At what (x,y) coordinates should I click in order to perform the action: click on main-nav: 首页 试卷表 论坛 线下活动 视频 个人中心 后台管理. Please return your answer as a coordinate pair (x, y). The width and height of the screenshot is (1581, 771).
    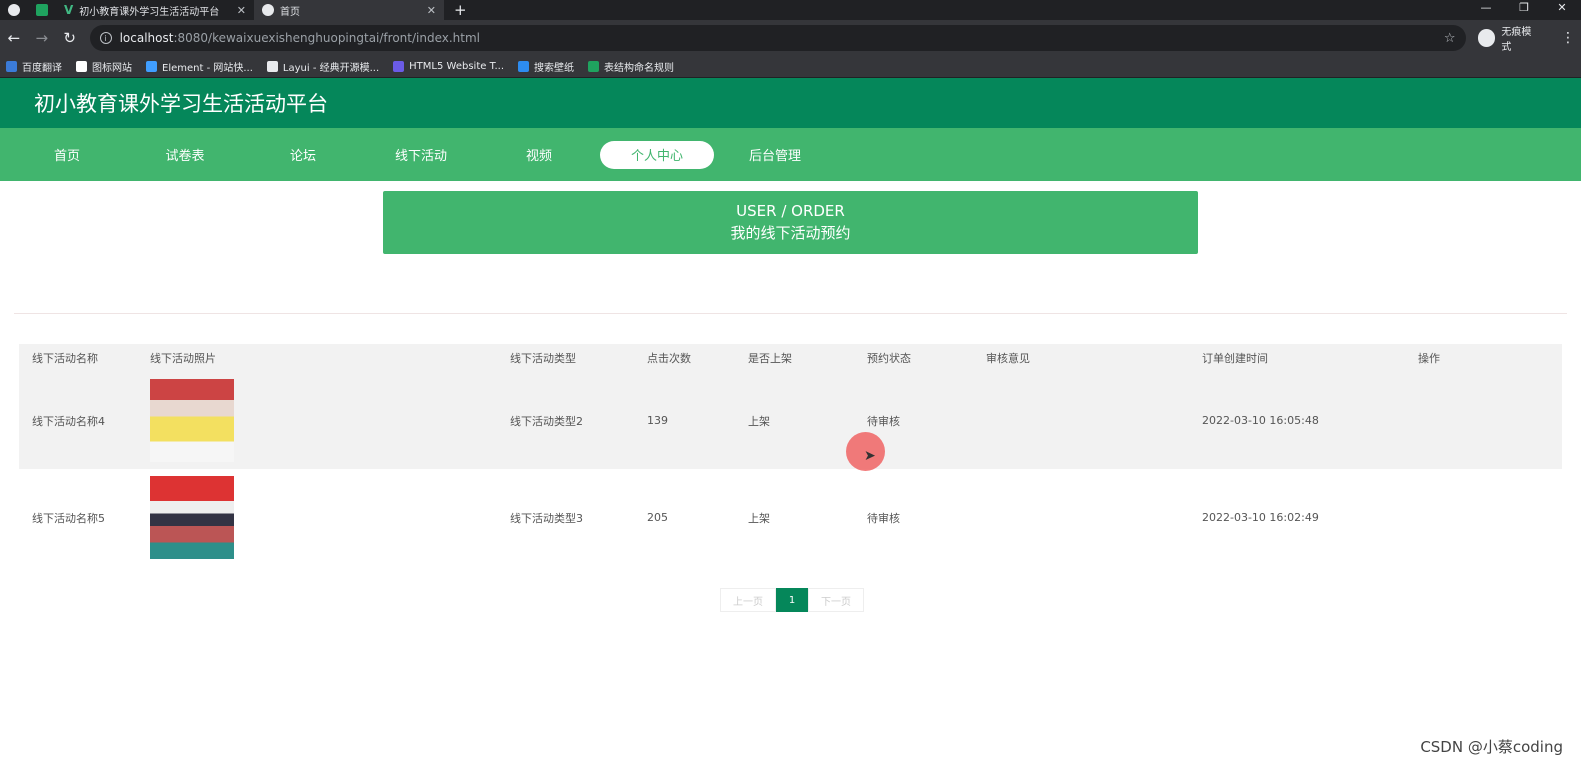
    Looking at the image, I should click on (790, 154).